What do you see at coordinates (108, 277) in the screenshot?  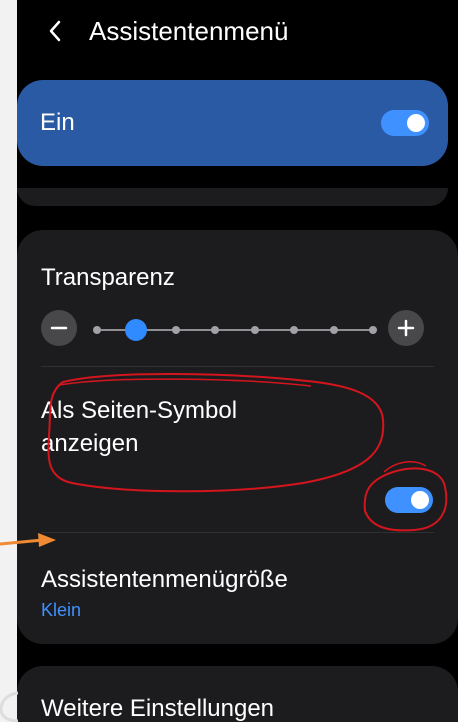 I see `transparency-label: Transparenz` at bounding box center [108, 277].